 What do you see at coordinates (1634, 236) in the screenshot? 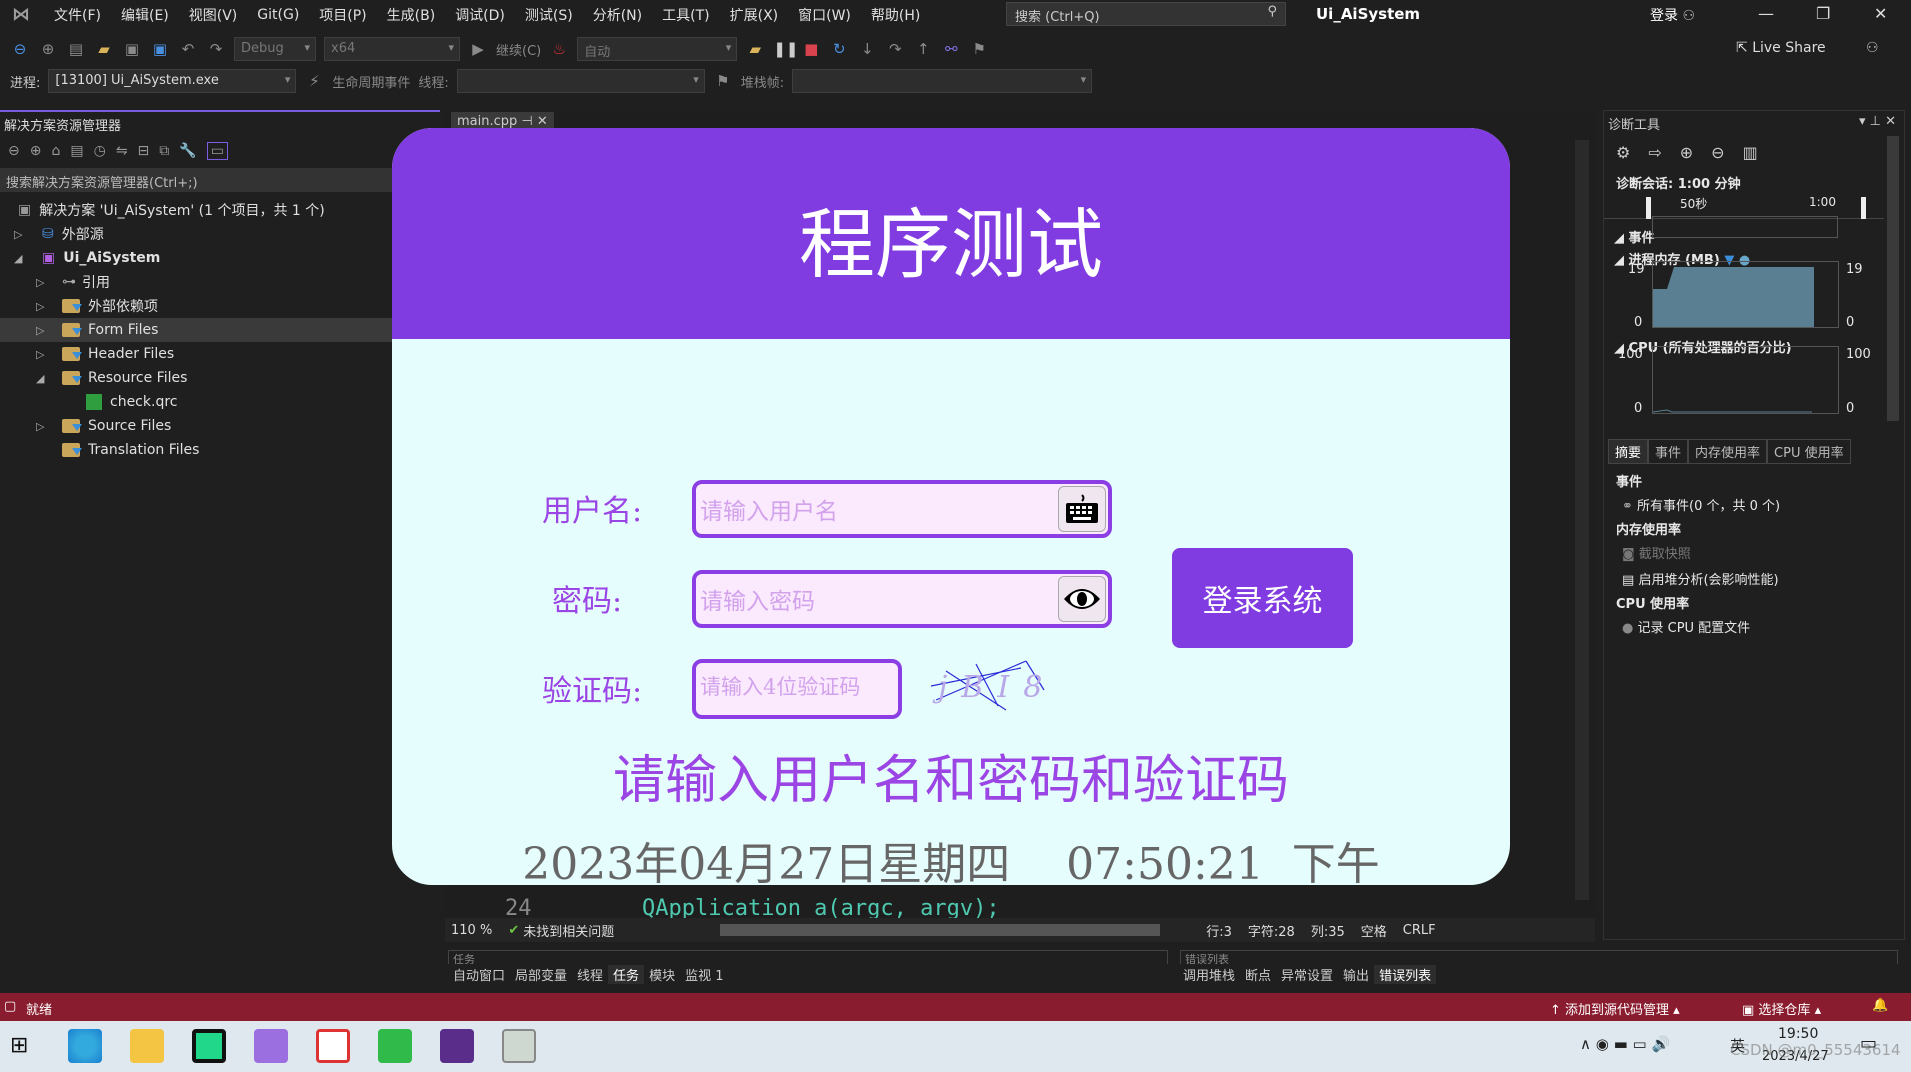
I see `events-section: ◢ 事件` at bounding box center [1634, 236].